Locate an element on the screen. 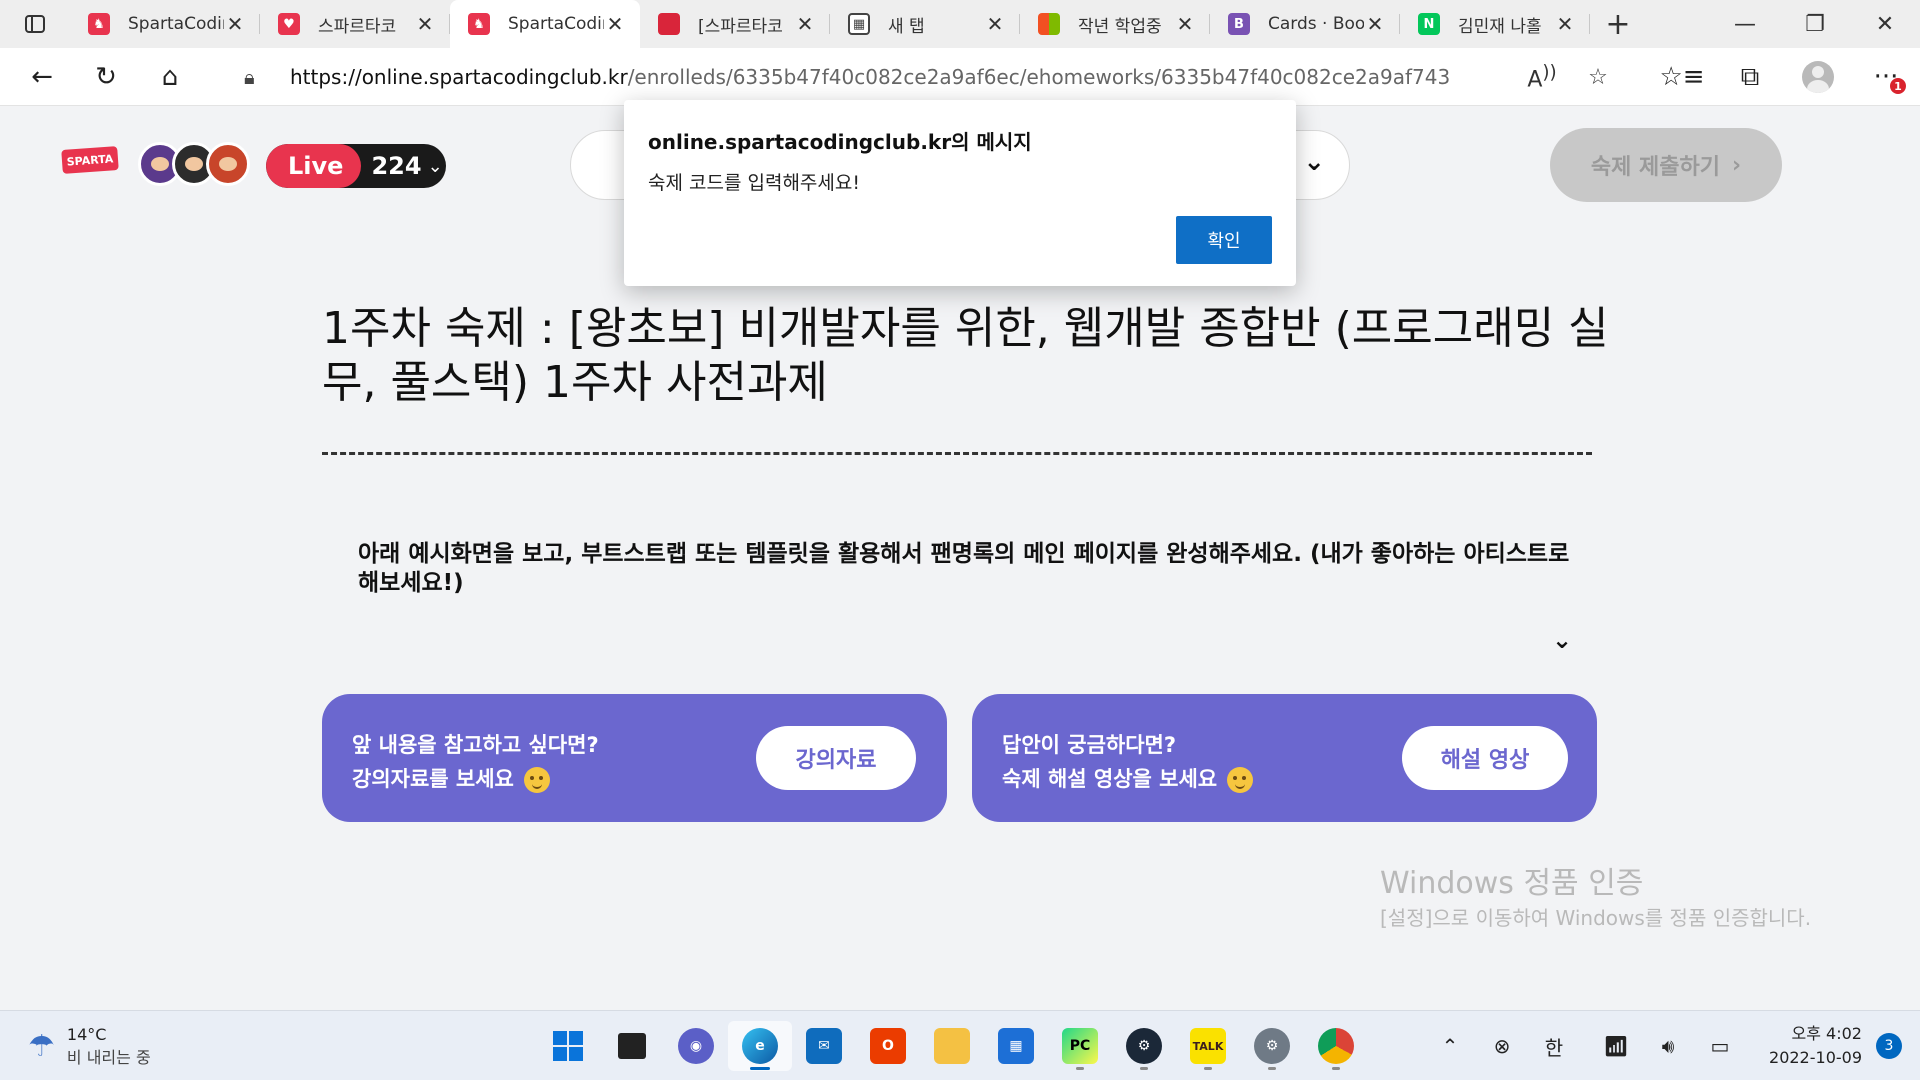 The height and width of the screenshot is (1080, 1920). favorites-button: ☆≡ is located at coordinates (1682, 77).